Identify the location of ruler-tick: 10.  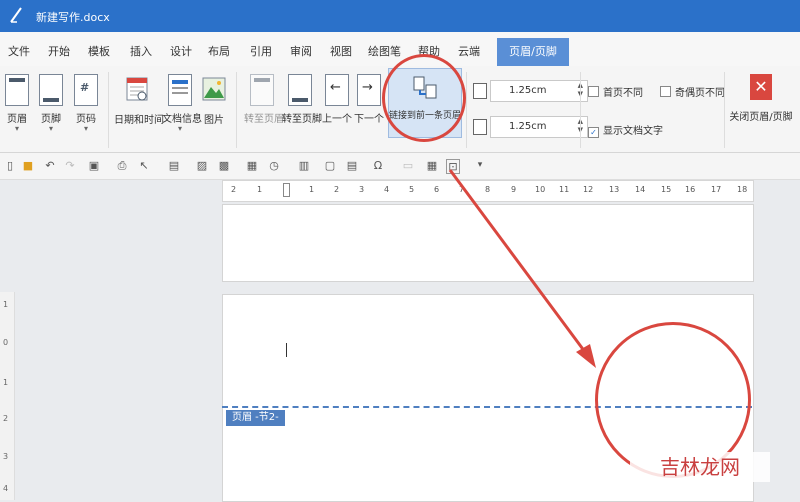
(540, 189).